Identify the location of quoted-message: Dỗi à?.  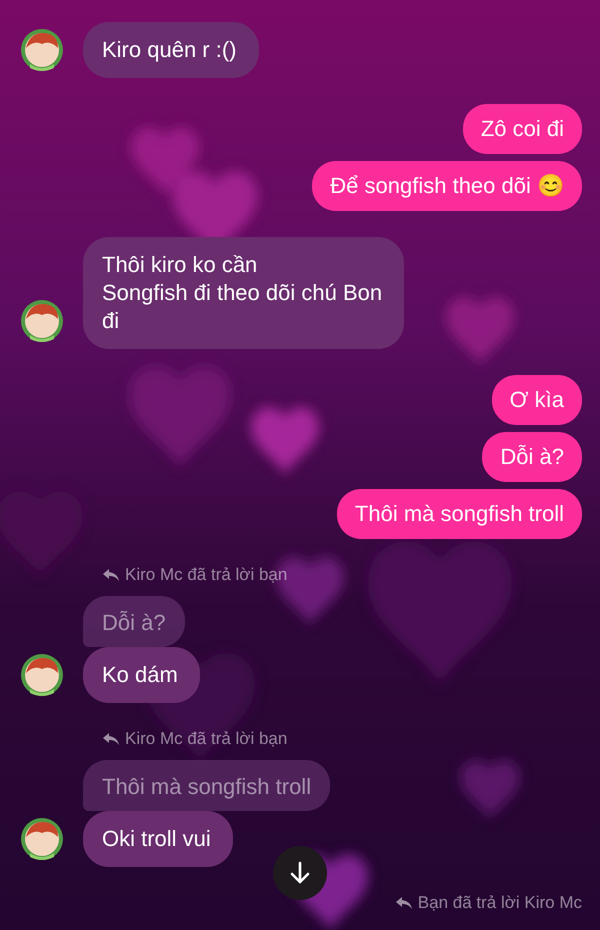
(134, 621).